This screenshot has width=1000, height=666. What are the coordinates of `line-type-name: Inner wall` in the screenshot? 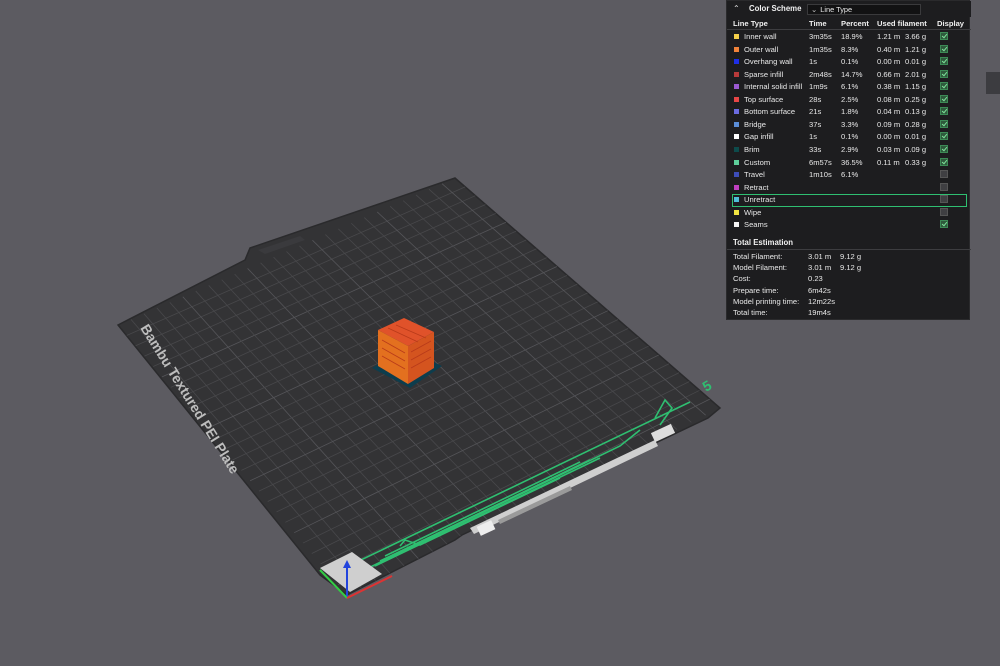 It's located at (760, 36).